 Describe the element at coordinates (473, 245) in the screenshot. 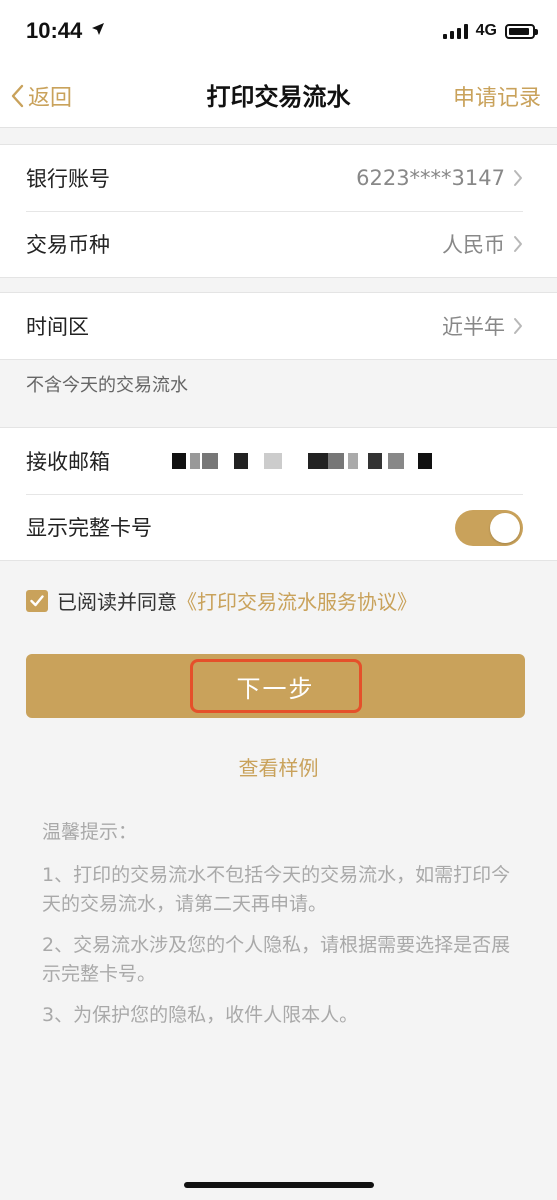

I see `currency-value: 人民币` at that location.